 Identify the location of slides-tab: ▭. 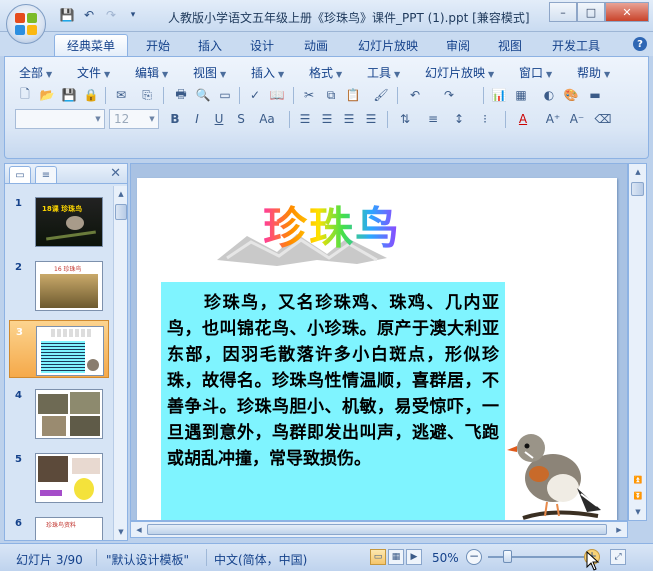
(20, 174).